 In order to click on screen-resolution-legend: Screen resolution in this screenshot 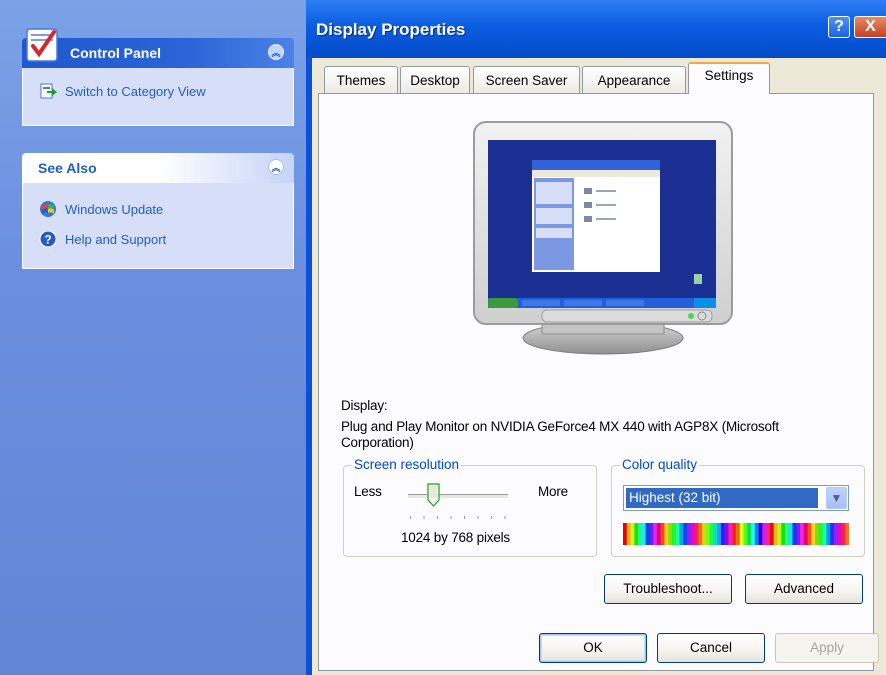, I will do `click(407, 464)`.